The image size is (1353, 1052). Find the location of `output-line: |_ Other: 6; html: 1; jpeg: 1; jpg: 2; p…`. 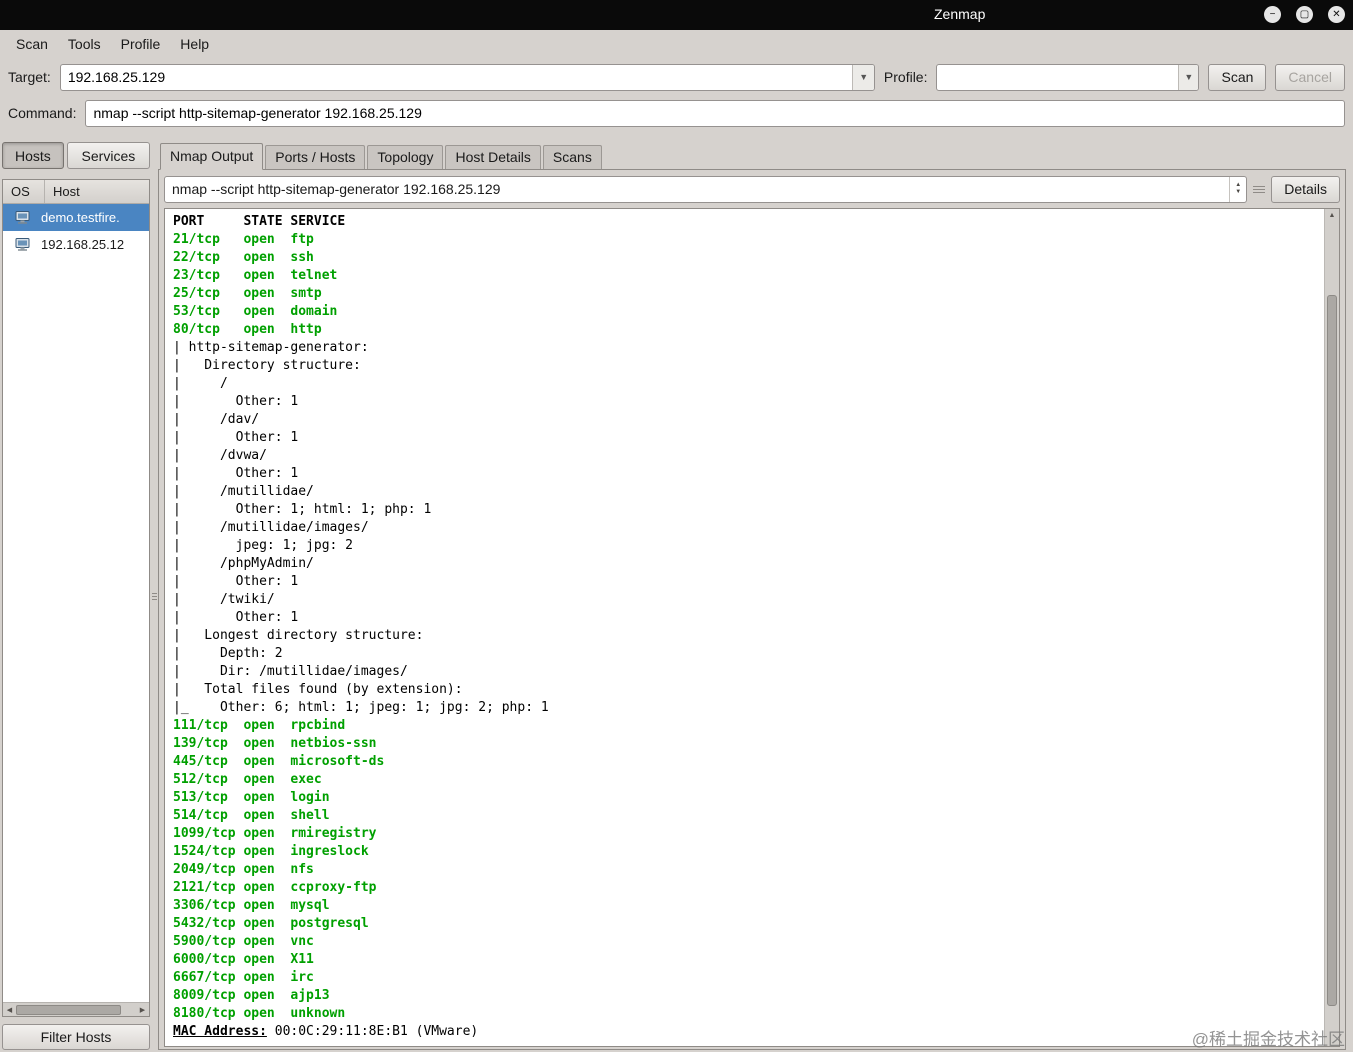

output-line: |_ Other: 6; html: 1; jpeg: 1; jpg: 2; p… is located at coordinates (361, 707).